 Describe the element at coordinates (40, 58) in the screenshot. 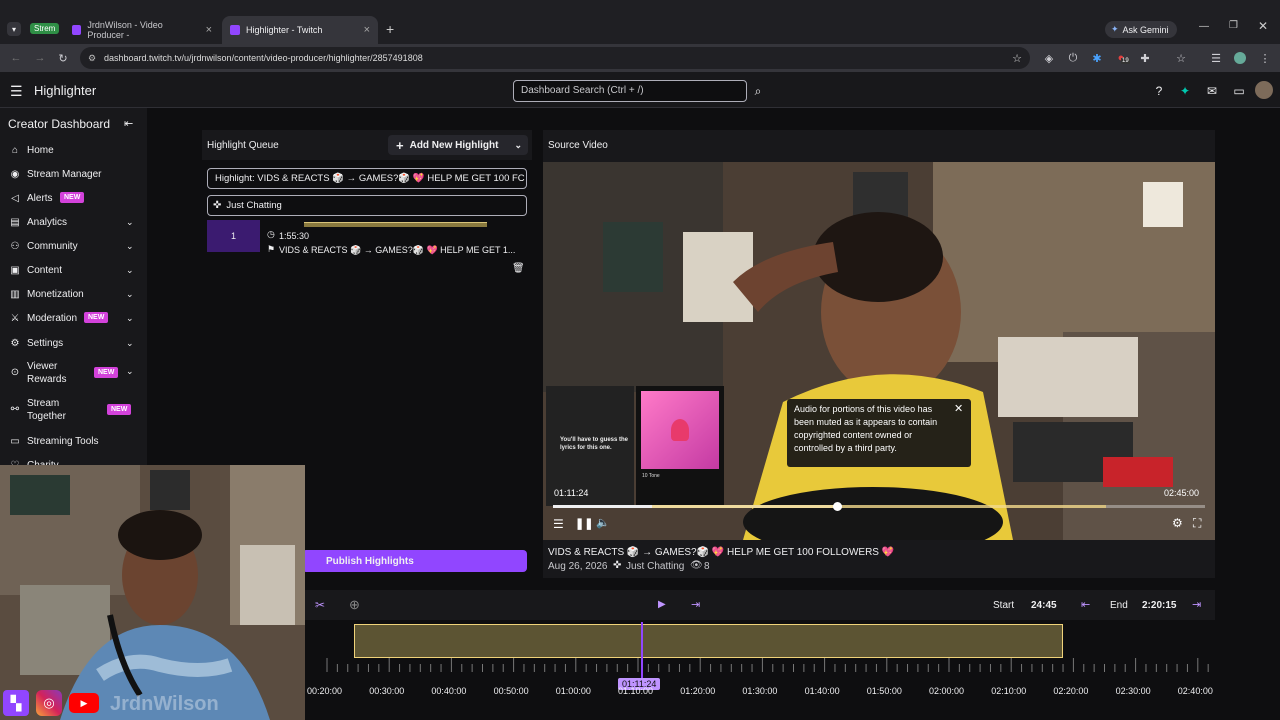

I see `forward-icon: →` at that location.